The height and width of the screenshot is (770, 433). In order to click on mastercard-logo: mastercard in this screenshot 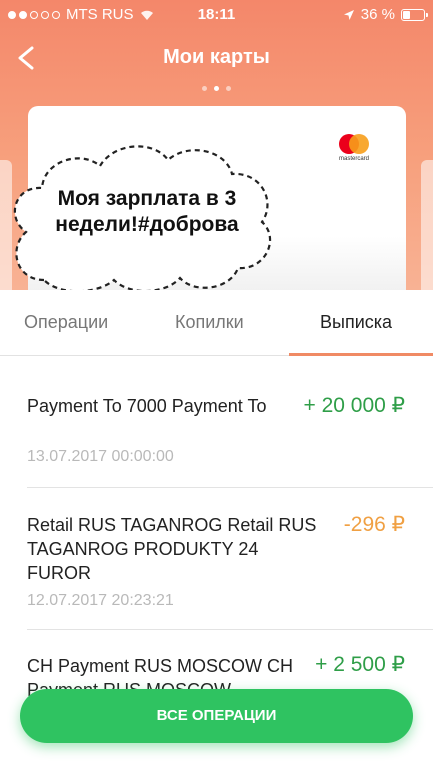, I will do `click(354, 148)`.